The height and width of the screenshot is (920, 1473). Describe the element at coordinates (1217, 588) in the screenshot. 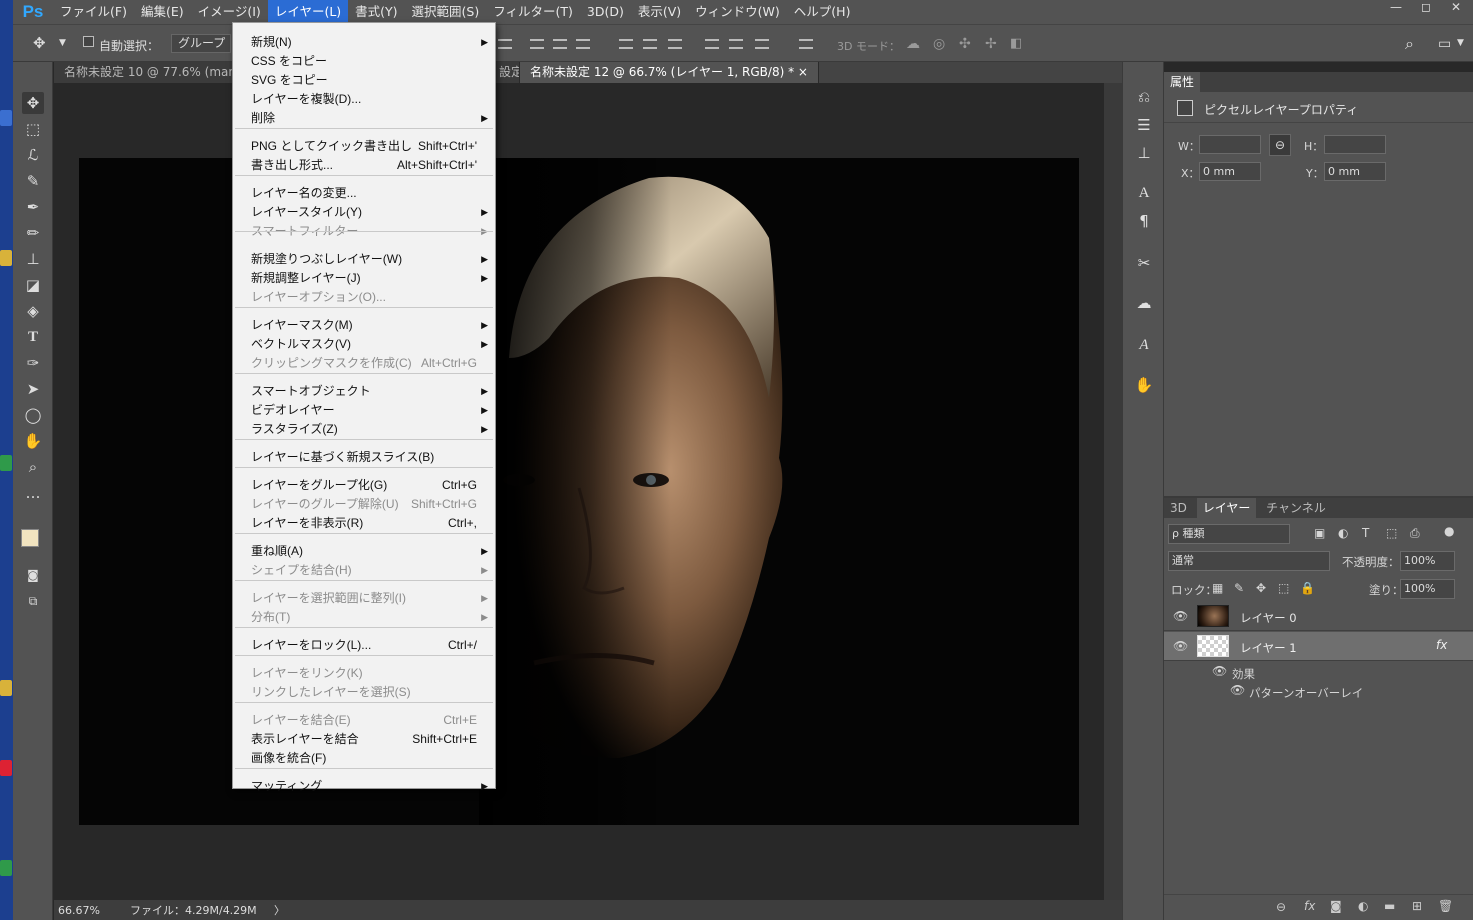

I see `lock-transparency-icon: ▦` at that location.